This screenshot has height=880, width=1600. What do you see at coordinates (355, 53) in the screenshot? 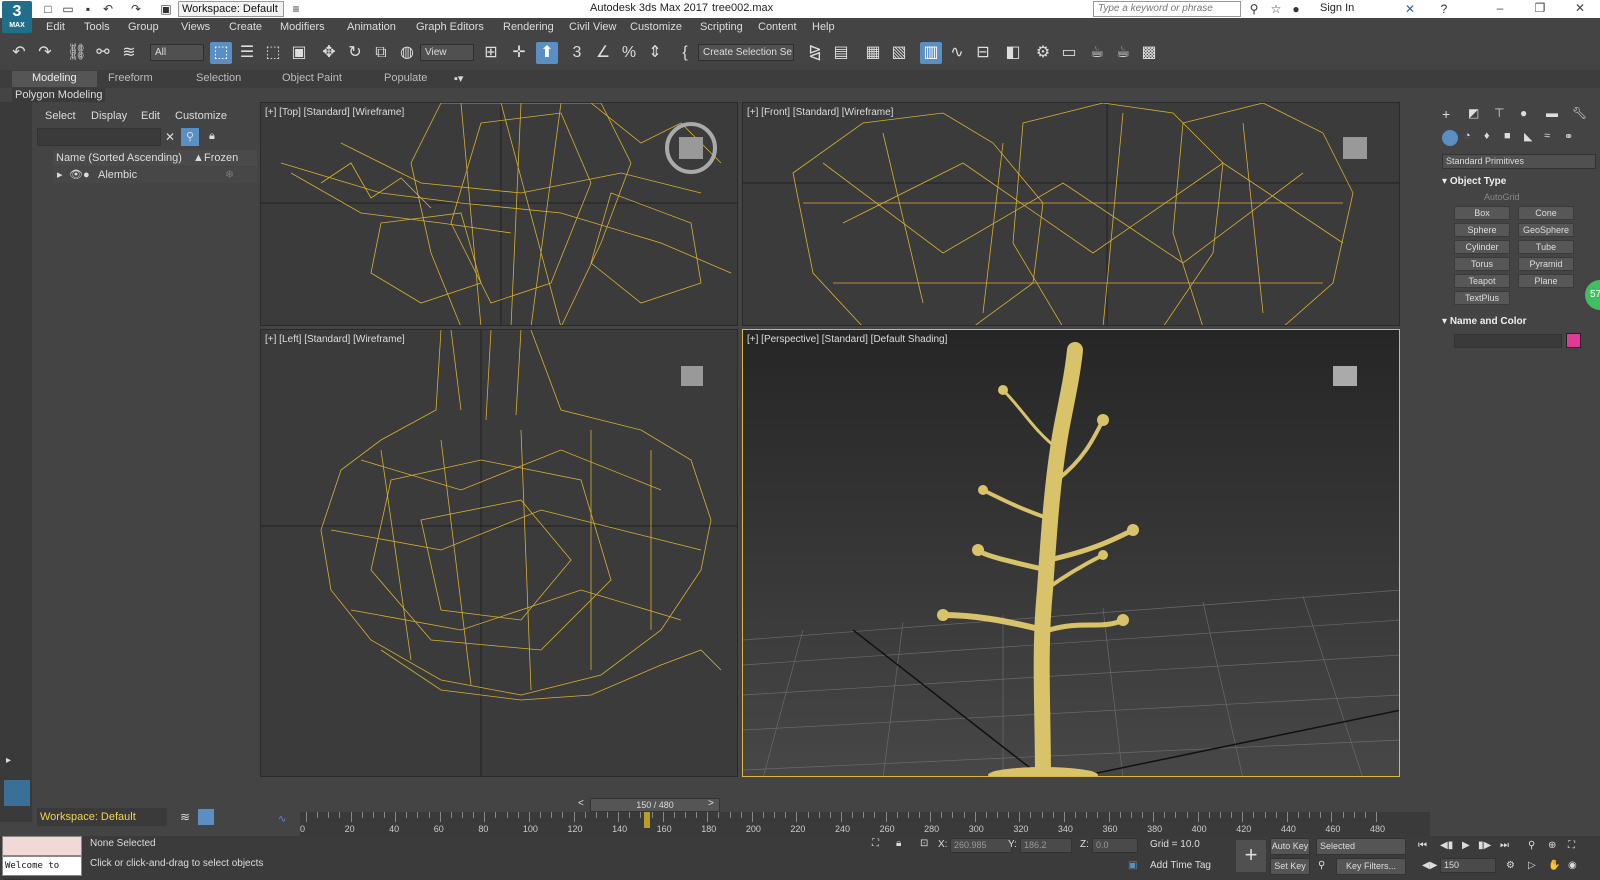
I see `rotate-icon: ↻` at bounding box center [355, 53].